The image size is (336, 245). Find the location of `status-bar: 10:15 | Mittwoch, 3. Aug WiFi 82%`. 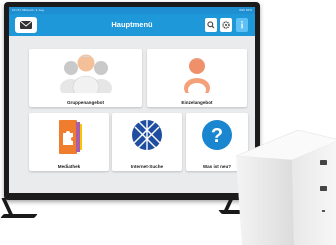

status-bar: 10:15 | Mittwoch, 3. Aug WiFi 82% is located at coordinates (132, 10).